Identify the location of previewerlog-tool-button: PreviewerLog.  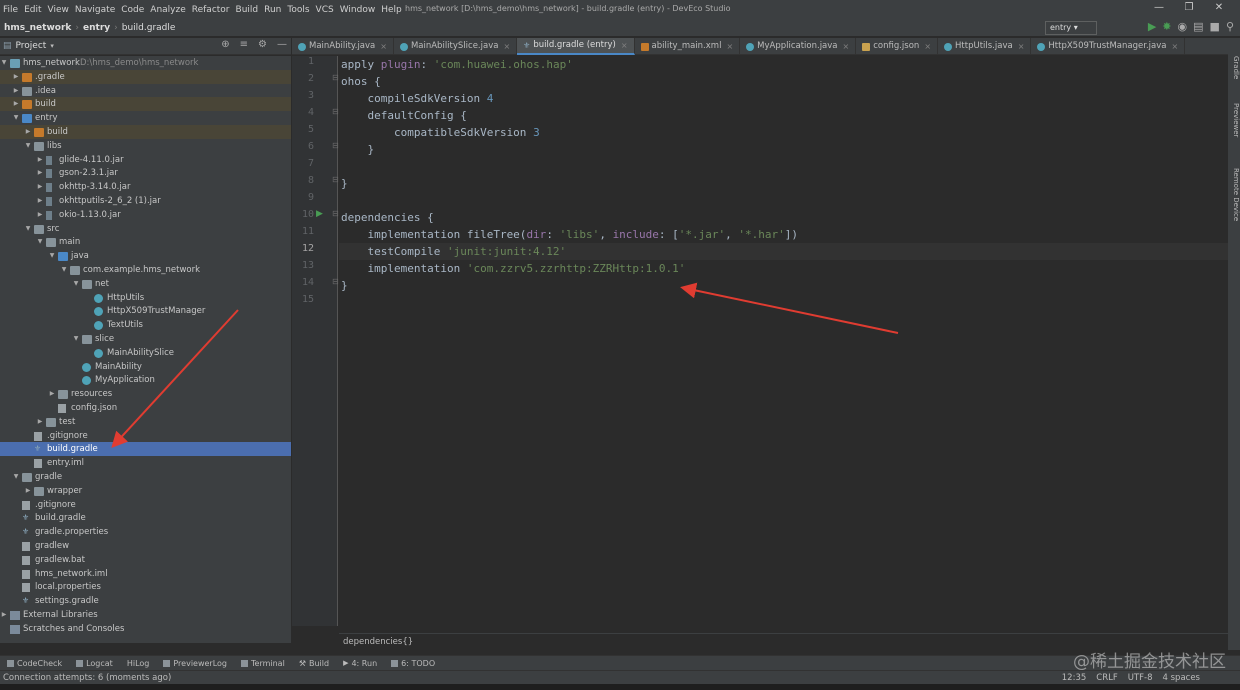
(195, 663).